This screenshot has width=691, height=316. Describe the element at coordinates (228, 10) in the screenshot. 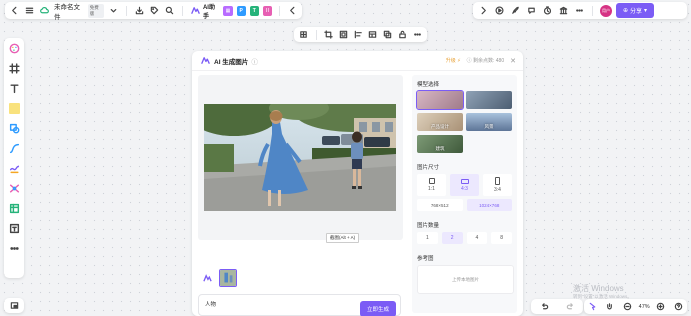

I see `image-app-icon: ▦` at that location.